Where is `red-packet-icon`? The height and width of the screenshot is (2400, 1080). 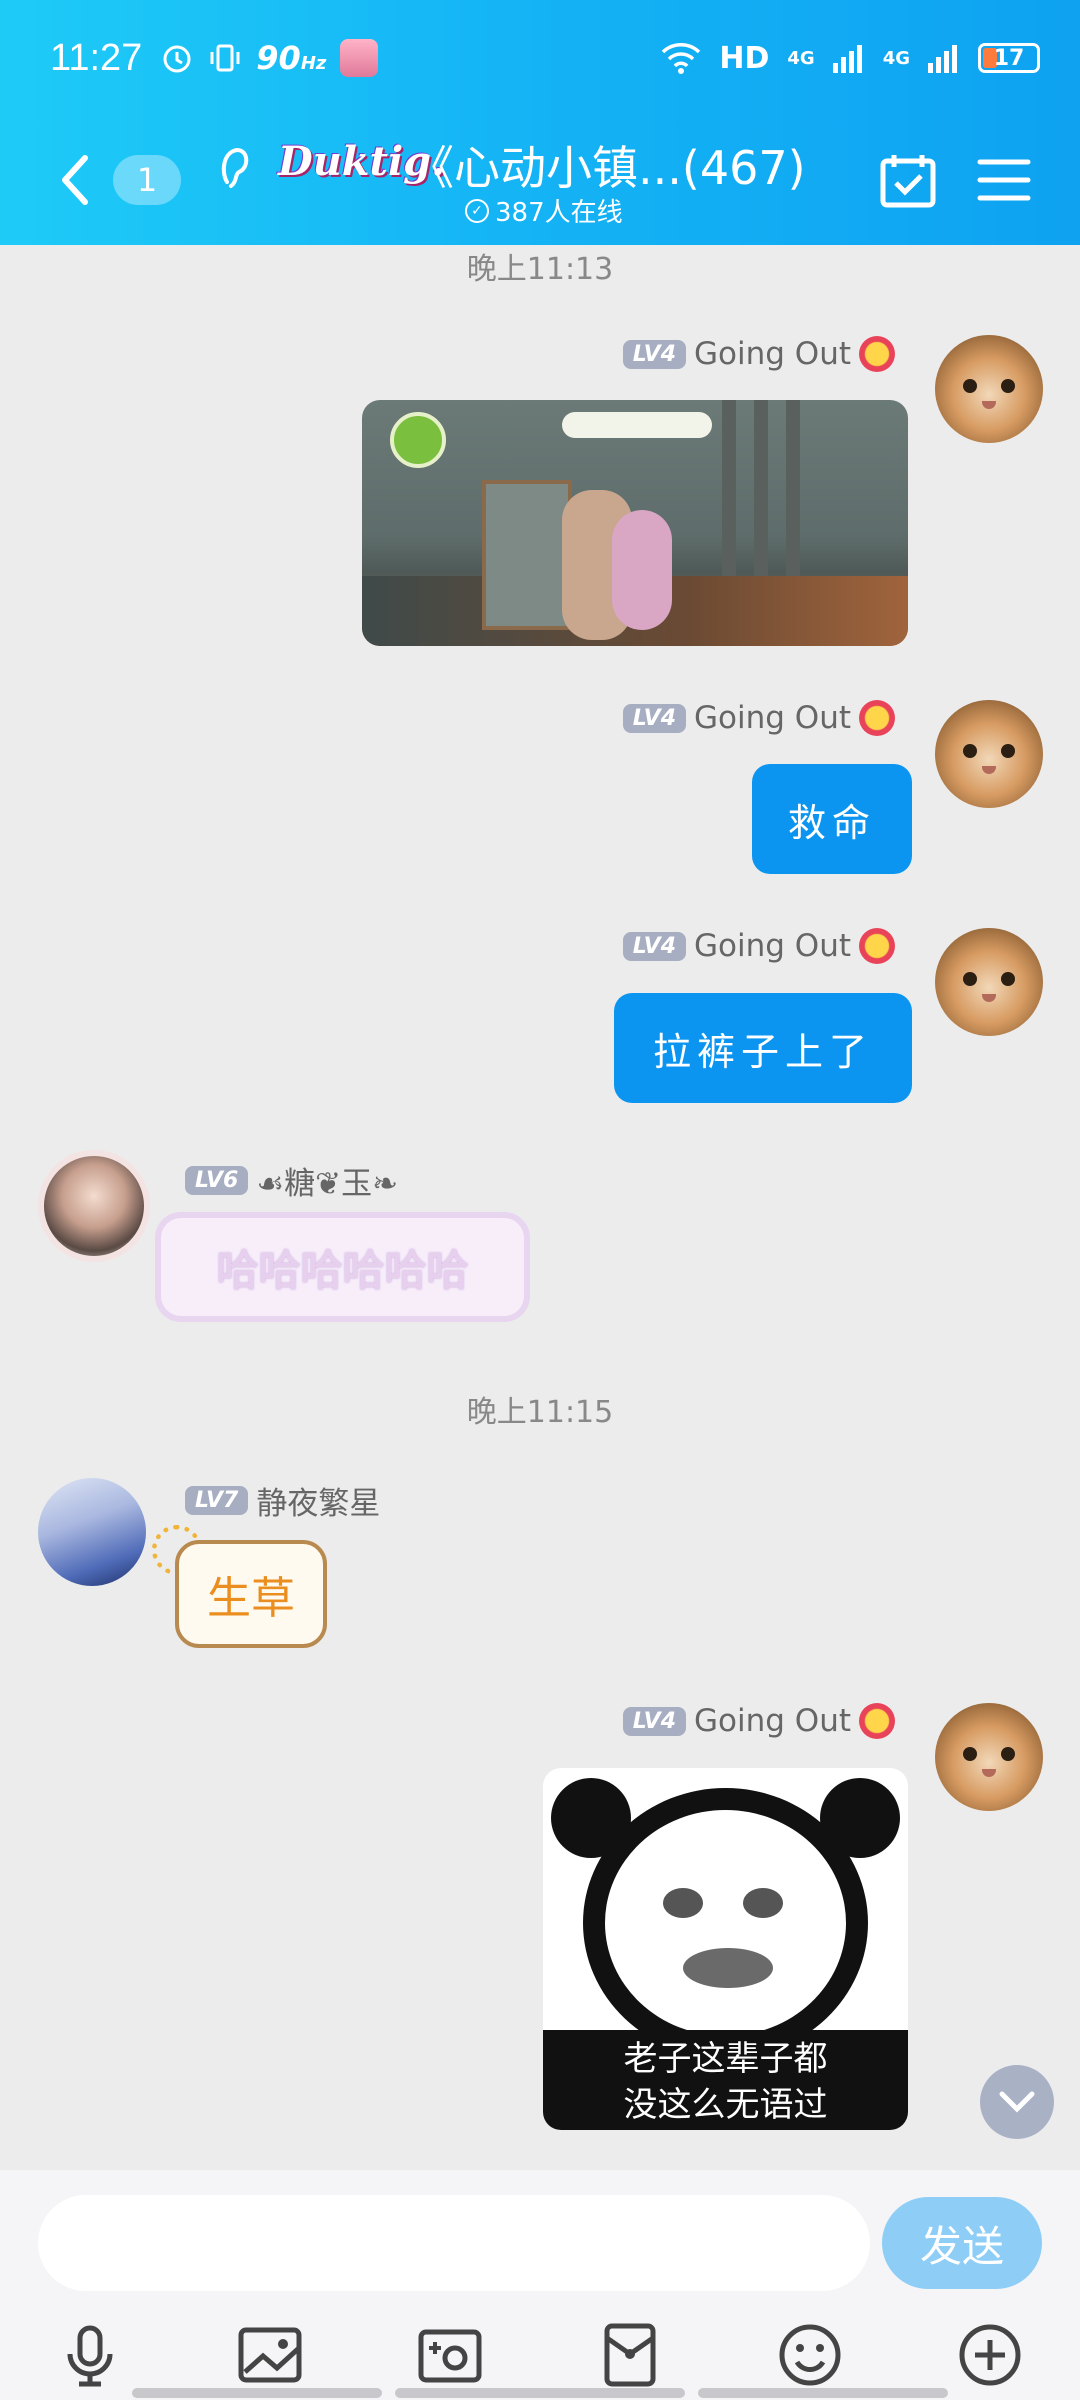
red-packet-icon is located at coordinates (630, 2355).